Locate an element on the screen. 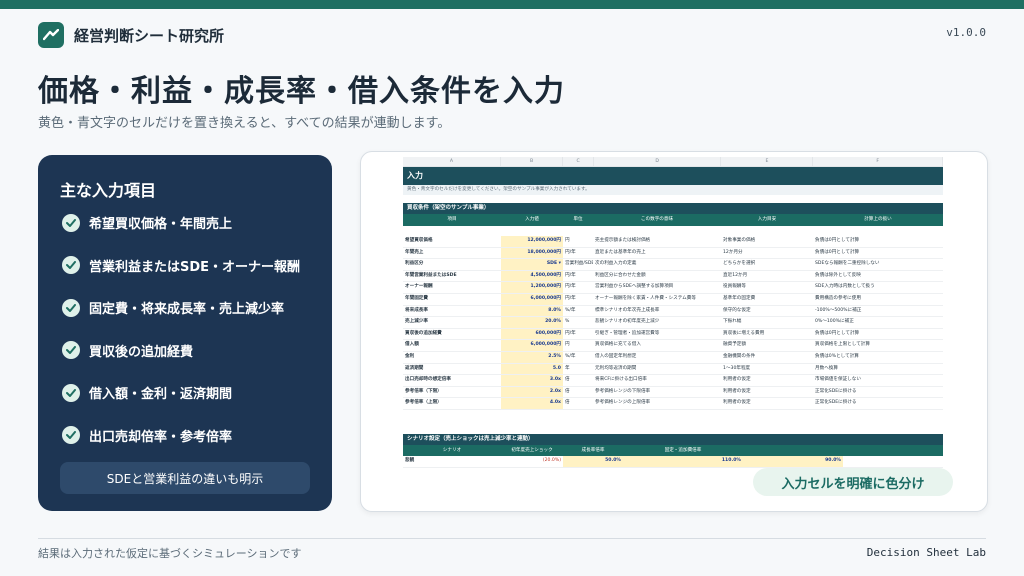 The image size is (1024, 576). column-header: A is located at coordinates (452, 161).